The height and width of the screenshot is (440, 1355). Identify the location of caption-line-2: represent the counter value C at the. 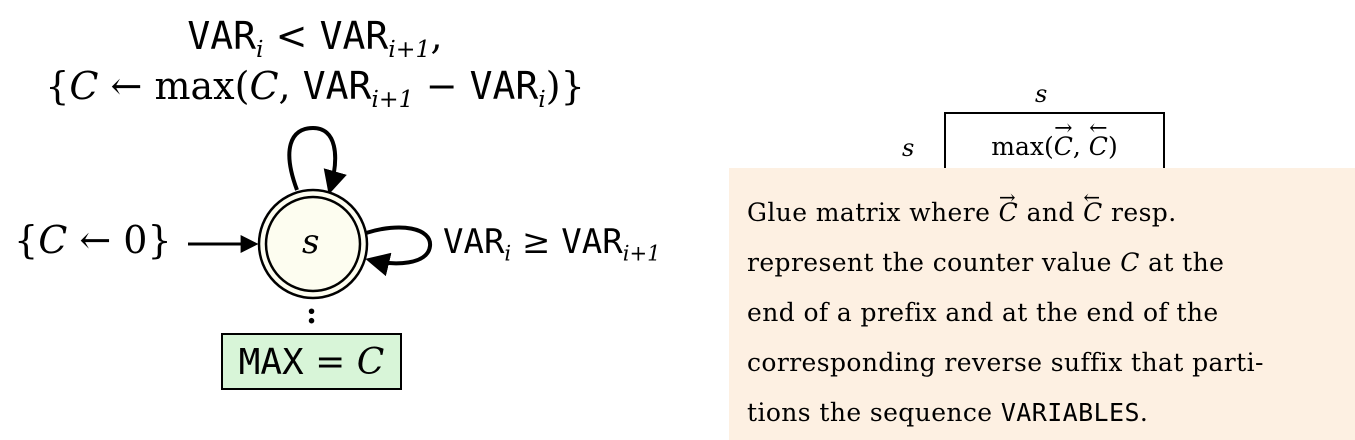
(986, 262).